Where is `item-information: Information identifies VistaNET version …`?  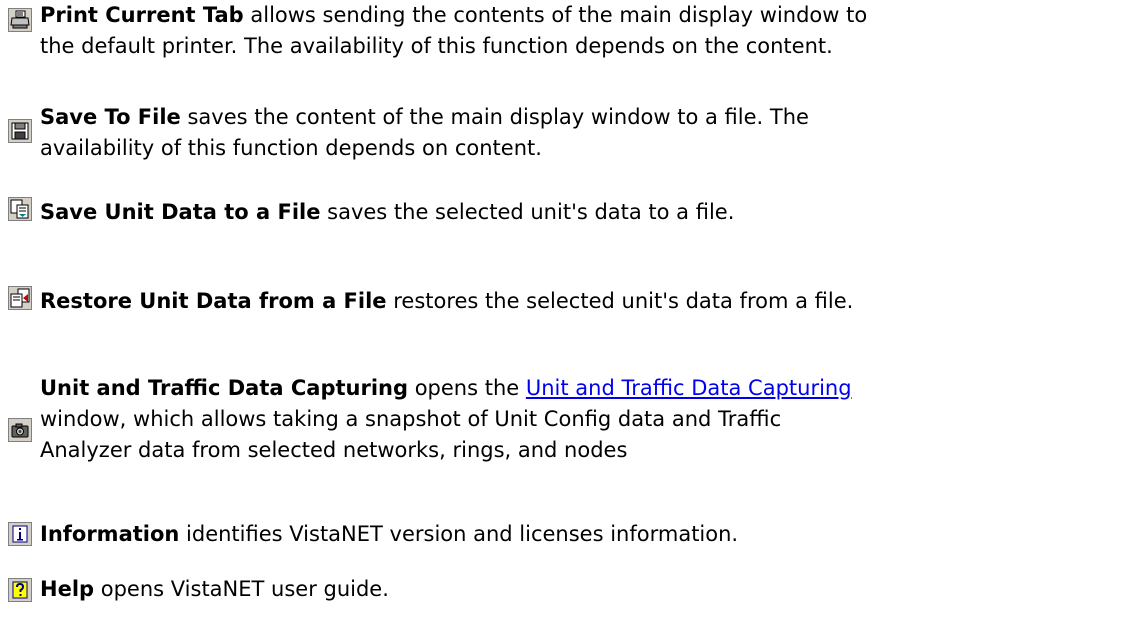 item-information: Information identifies VistaNET version … is located at coordinates (565, 539).